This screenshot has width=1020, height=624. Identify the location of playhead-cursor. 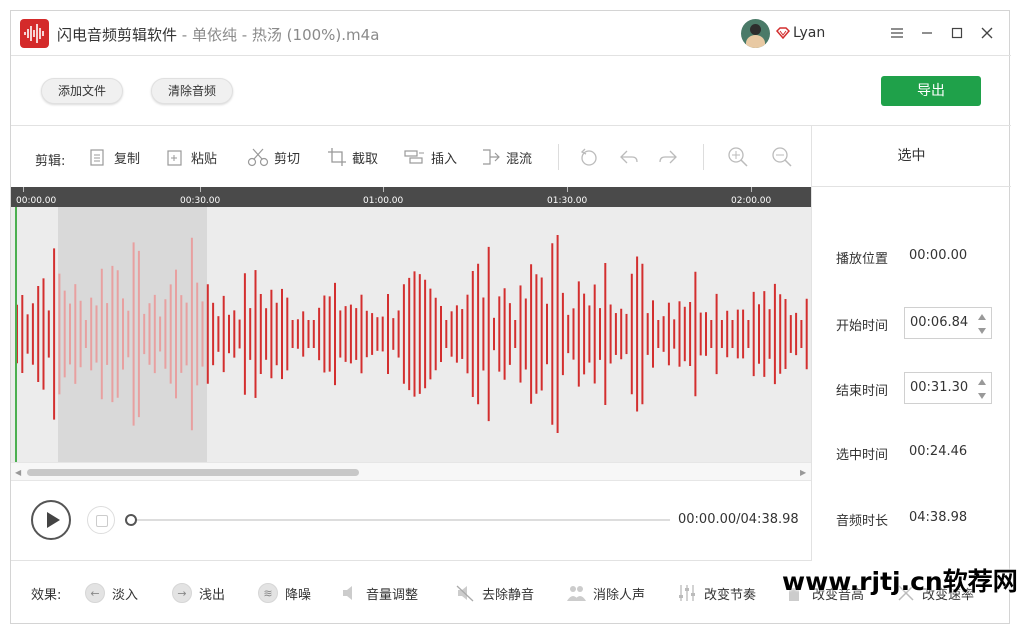
(16, 334).